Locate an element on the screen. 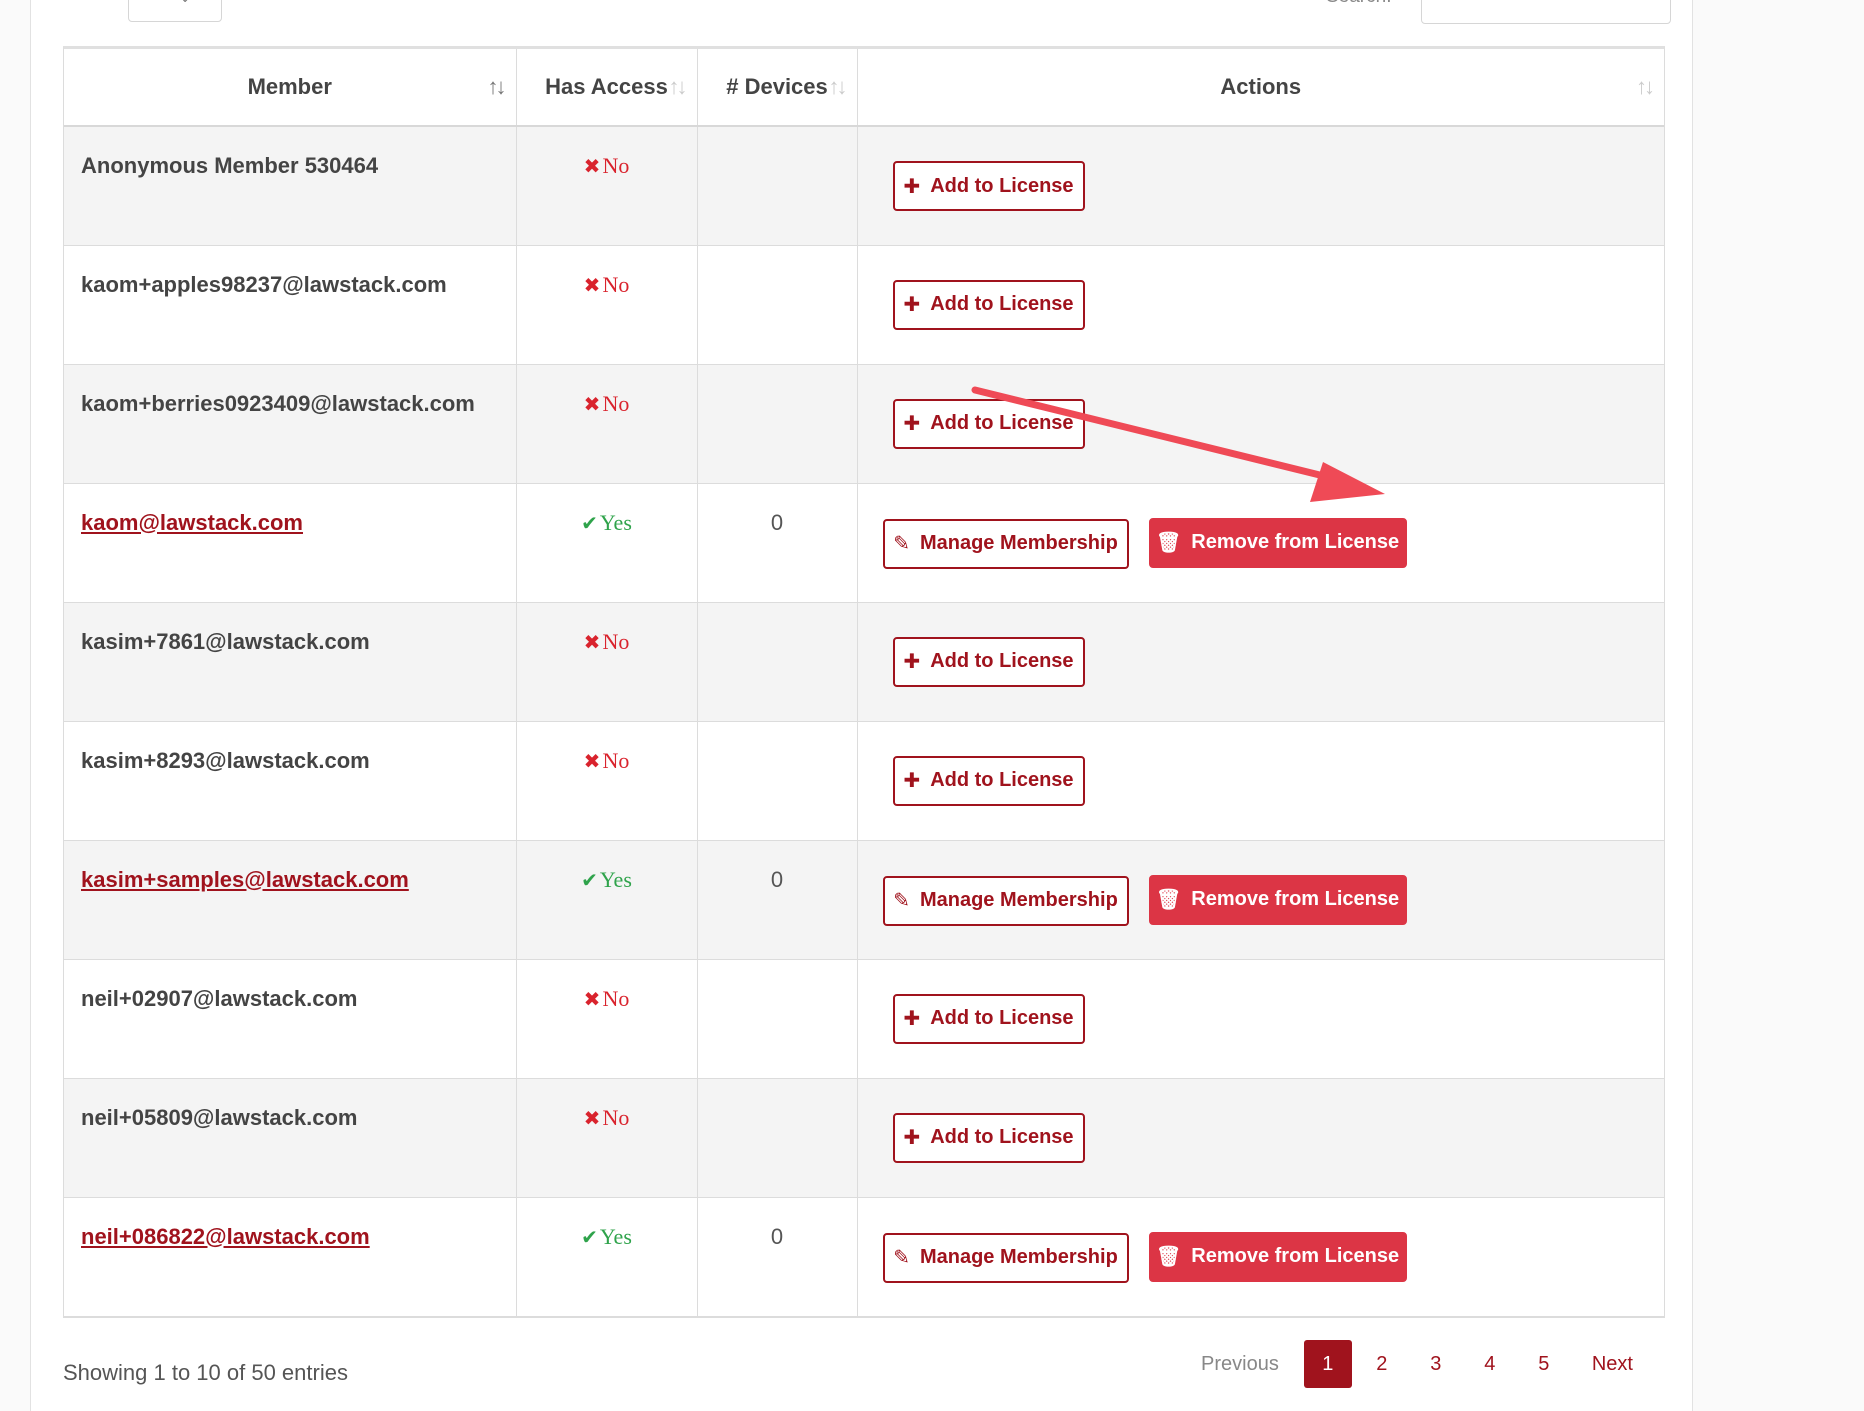  pagination-page: 4 is located at coordinates (1490, 1364).